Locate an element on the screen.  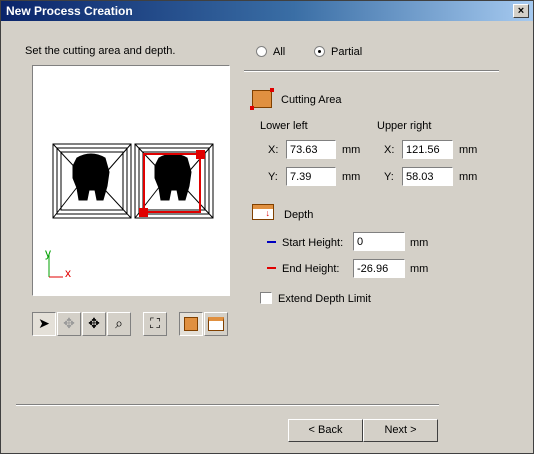
lower-left-x-input is located at coordinates (311, 149).